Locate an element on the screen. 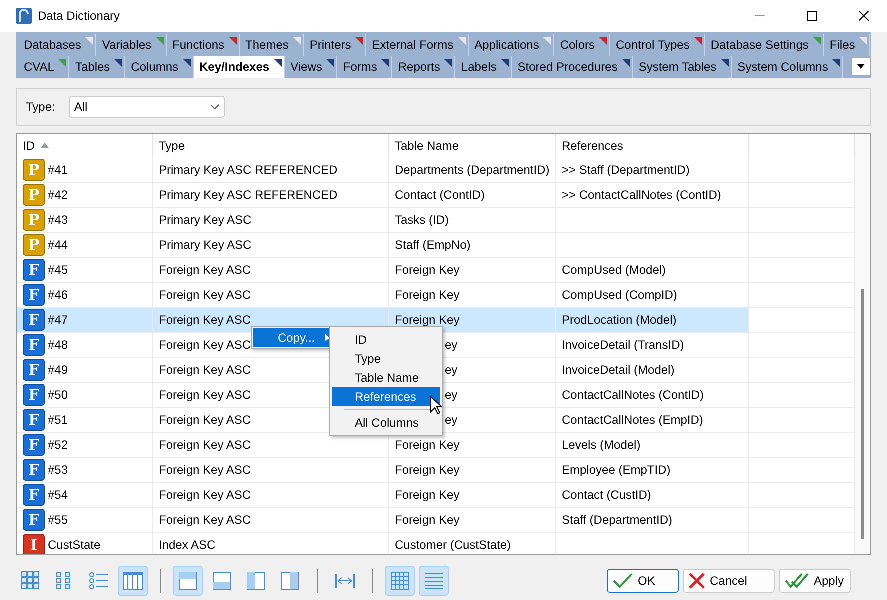  tab: Key/Indexes is located at coordinates (239, 67).